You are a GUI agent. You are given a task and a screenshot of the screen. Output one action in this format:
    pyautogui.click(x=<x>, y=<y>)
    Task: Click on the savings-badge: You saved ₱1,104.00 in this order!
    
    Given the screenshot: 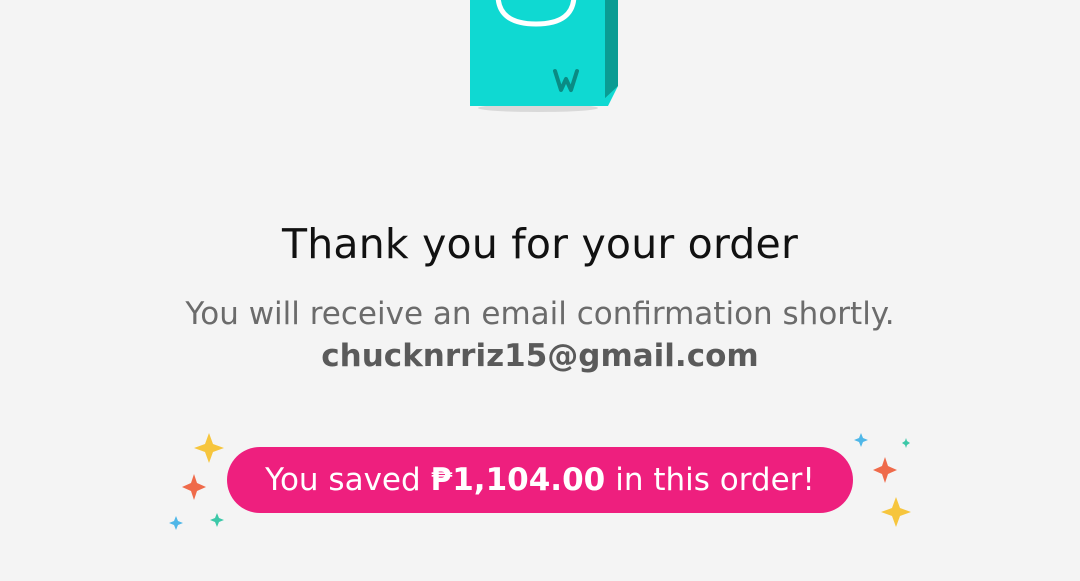 What is the action you would take?
    pyautogui.click(x=540, y=480)
    